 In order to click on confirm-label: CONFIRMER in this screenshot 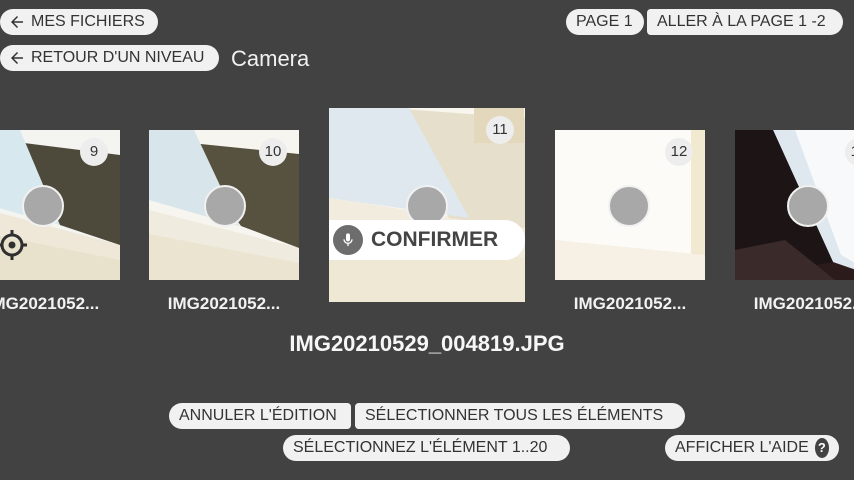, I will do `click(435, 239)`.